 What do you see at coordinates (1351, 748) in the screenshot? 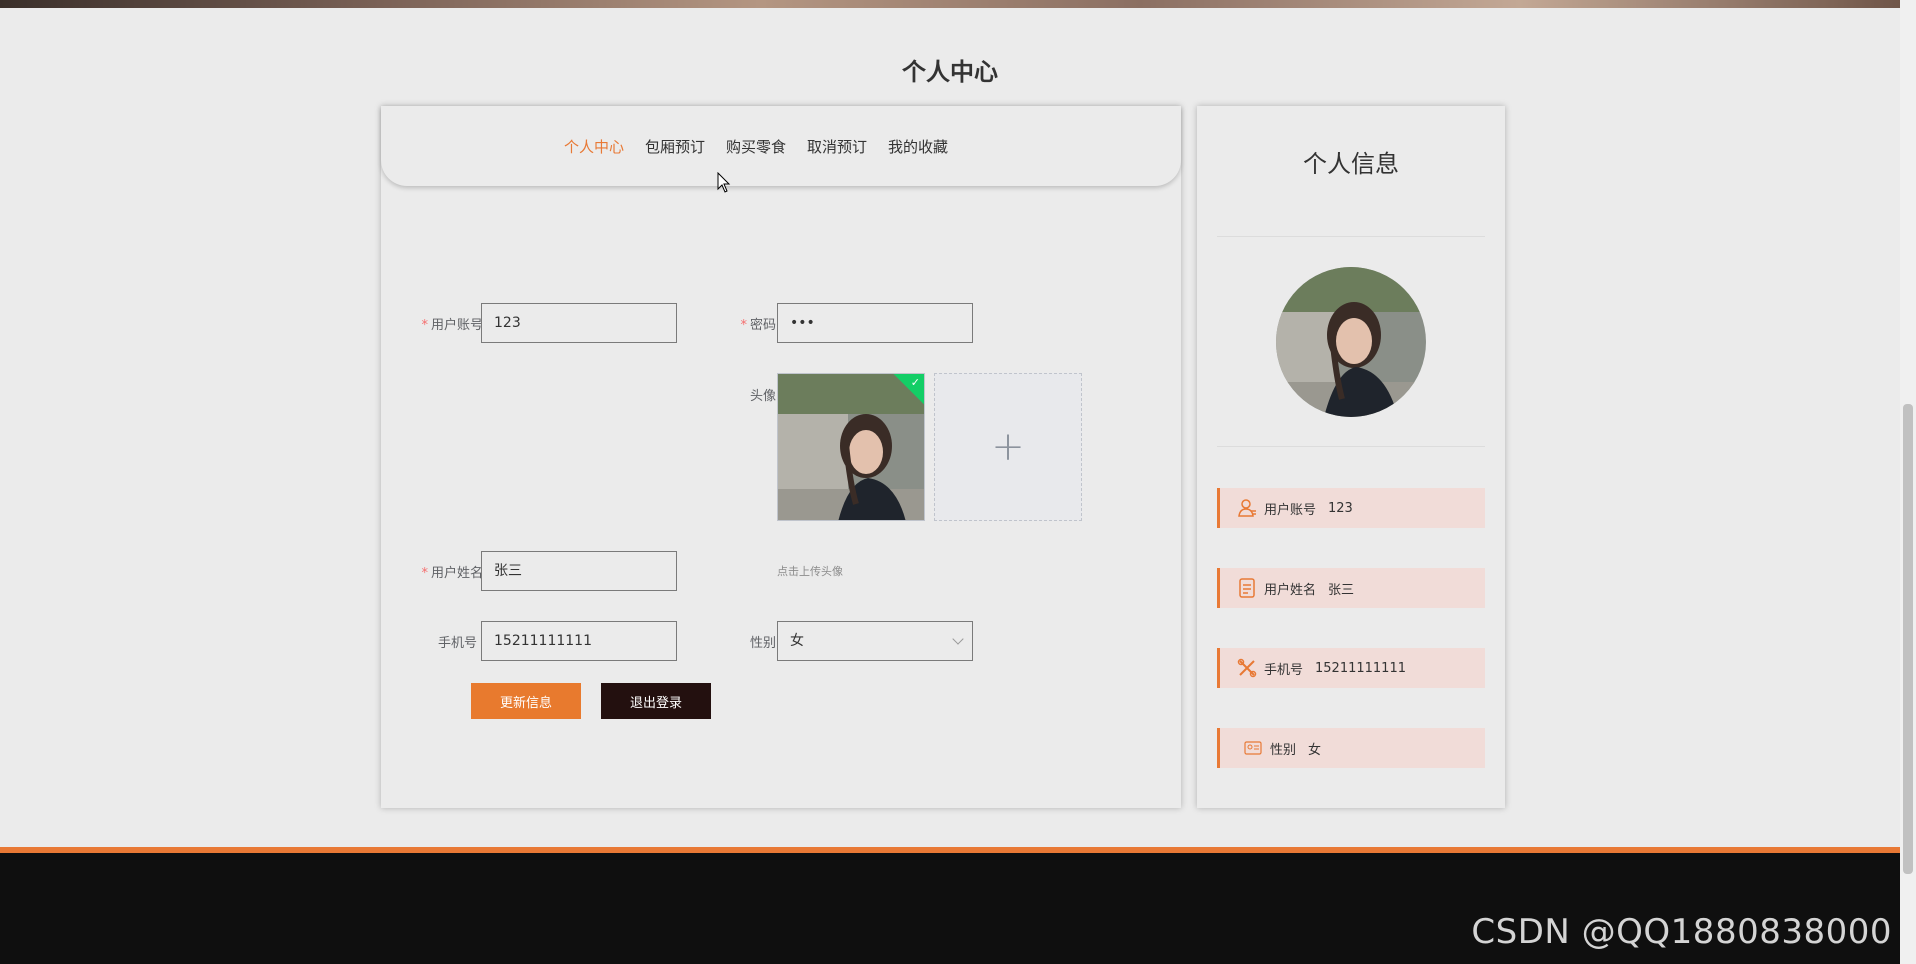
I see `info-row-gender: 性别 女` at bounding box center [1351, 748].